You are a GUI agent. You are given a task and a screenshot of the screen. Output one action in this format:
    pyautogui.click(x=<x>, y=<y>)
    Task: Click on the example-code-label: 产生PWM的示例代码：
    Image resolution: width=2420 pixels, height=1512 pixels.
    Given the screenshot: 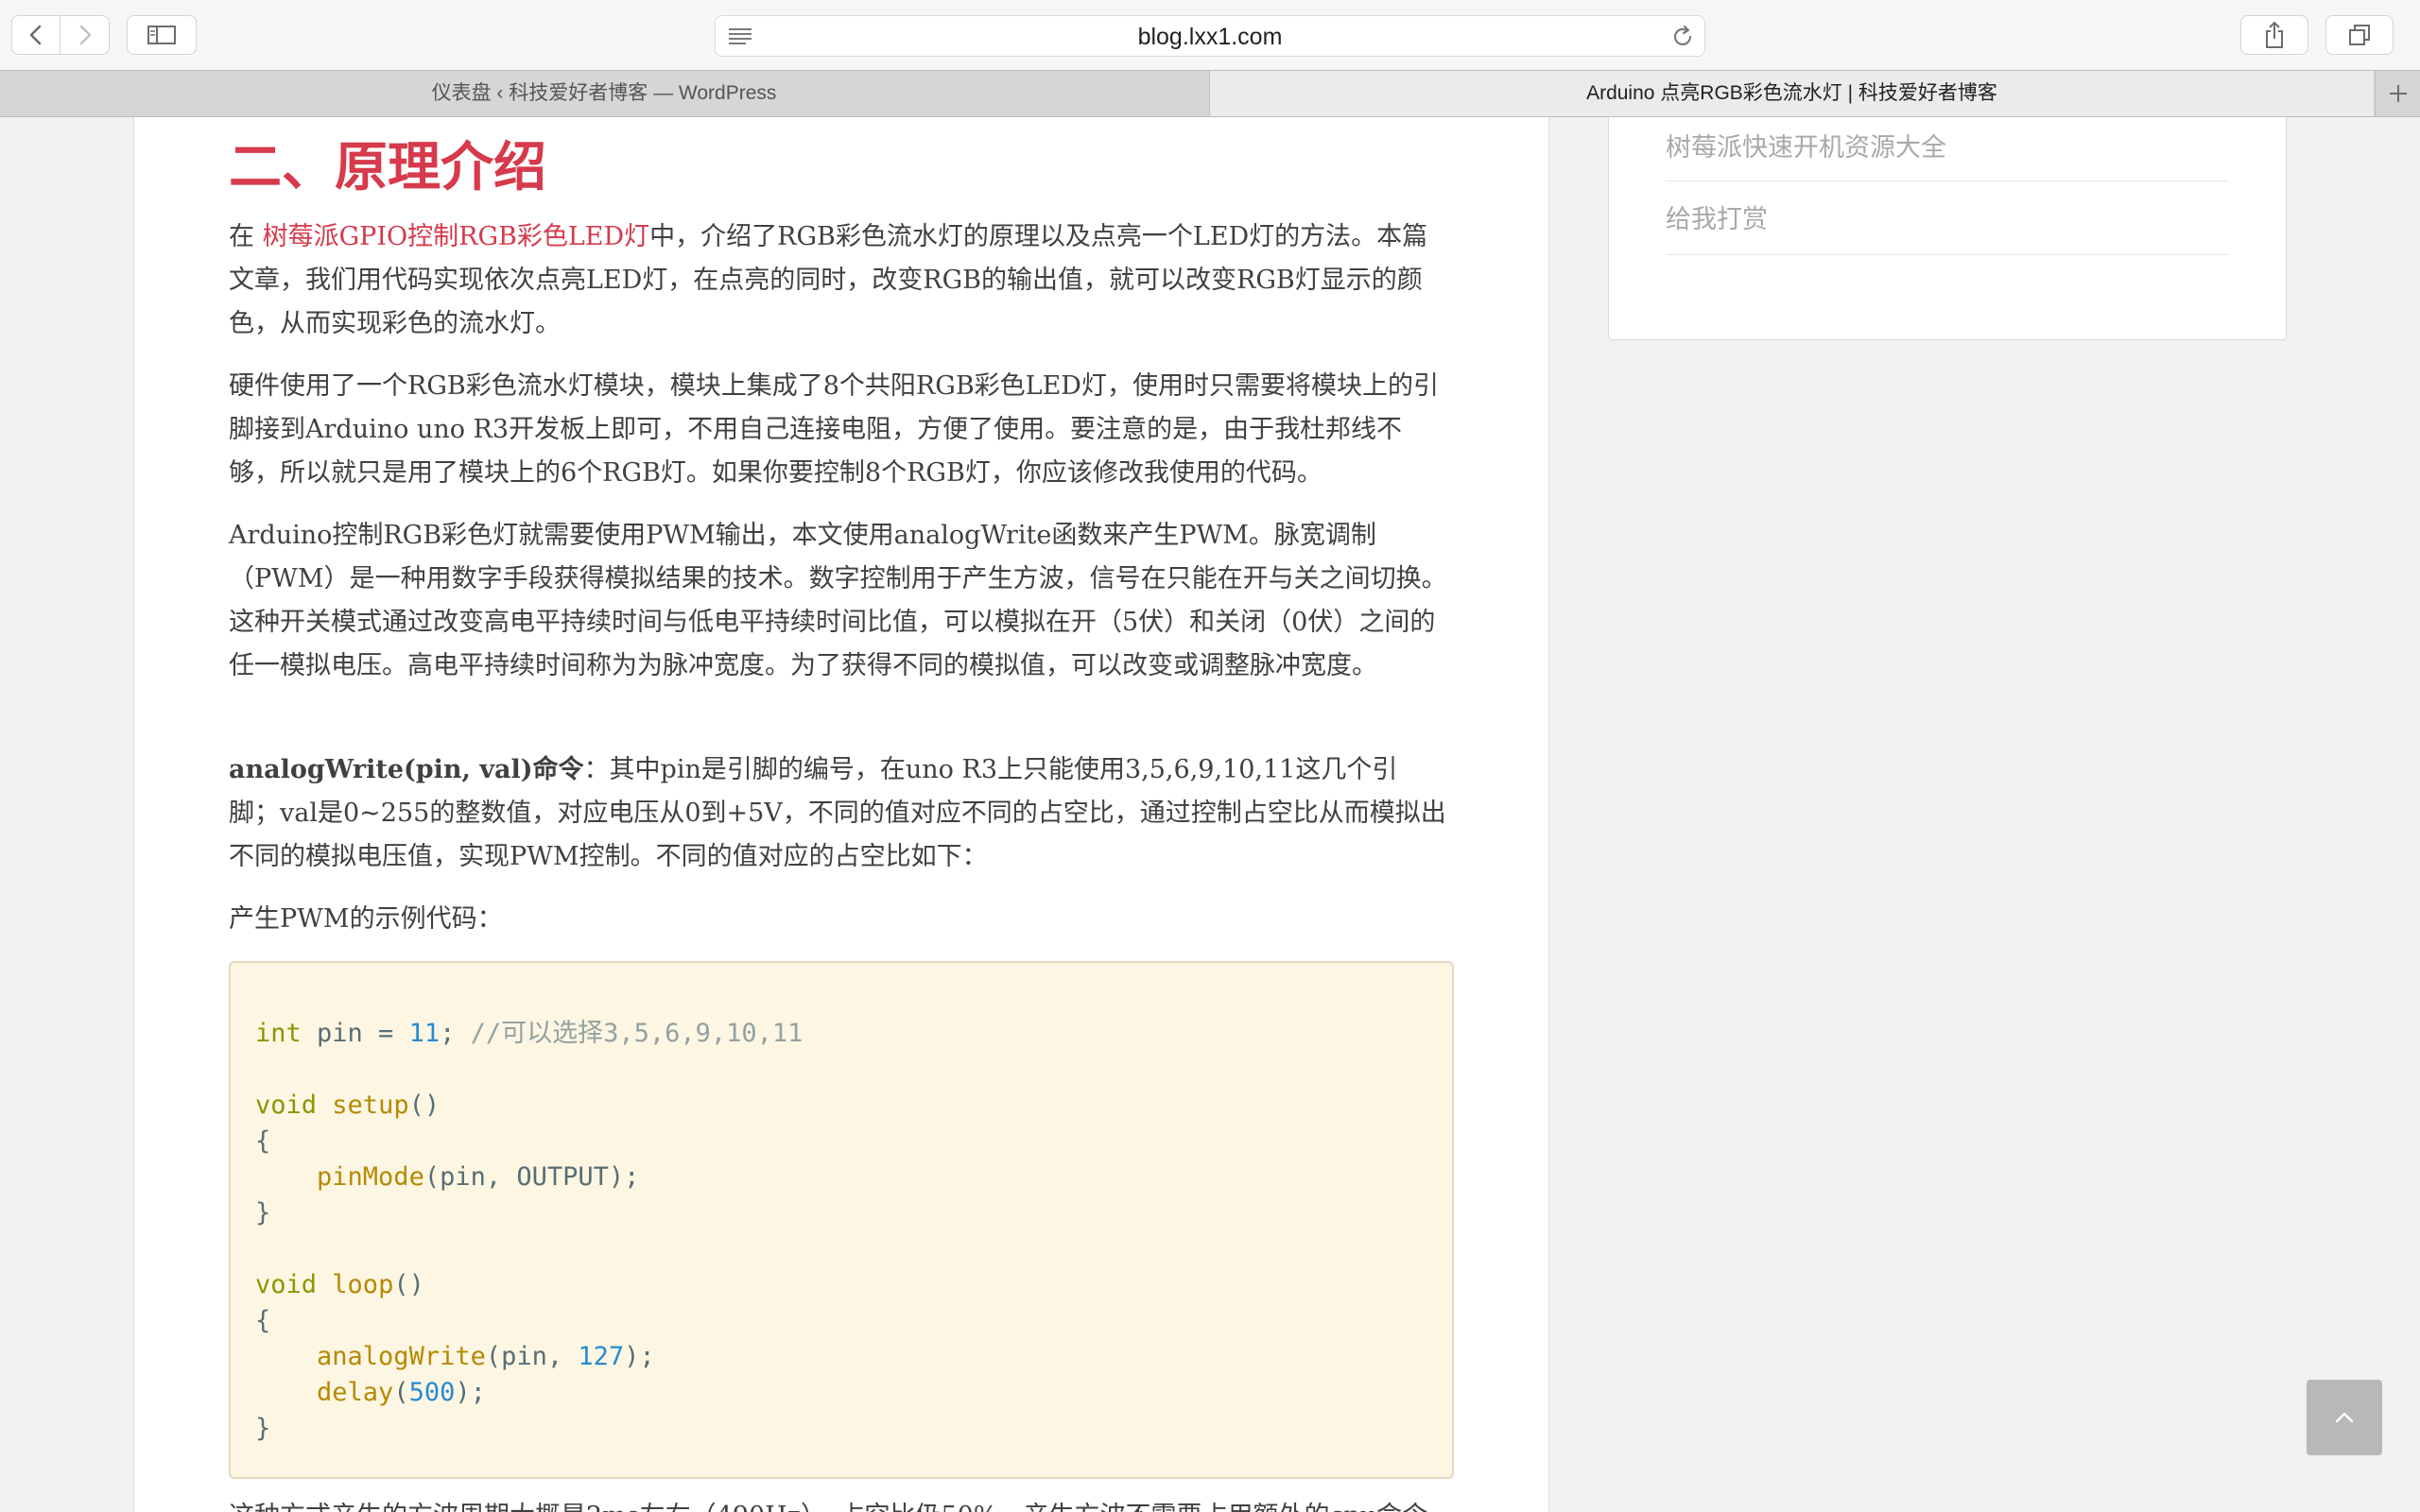 What is the action you would take?
    pyautogui.click(x=366, y=919)
    